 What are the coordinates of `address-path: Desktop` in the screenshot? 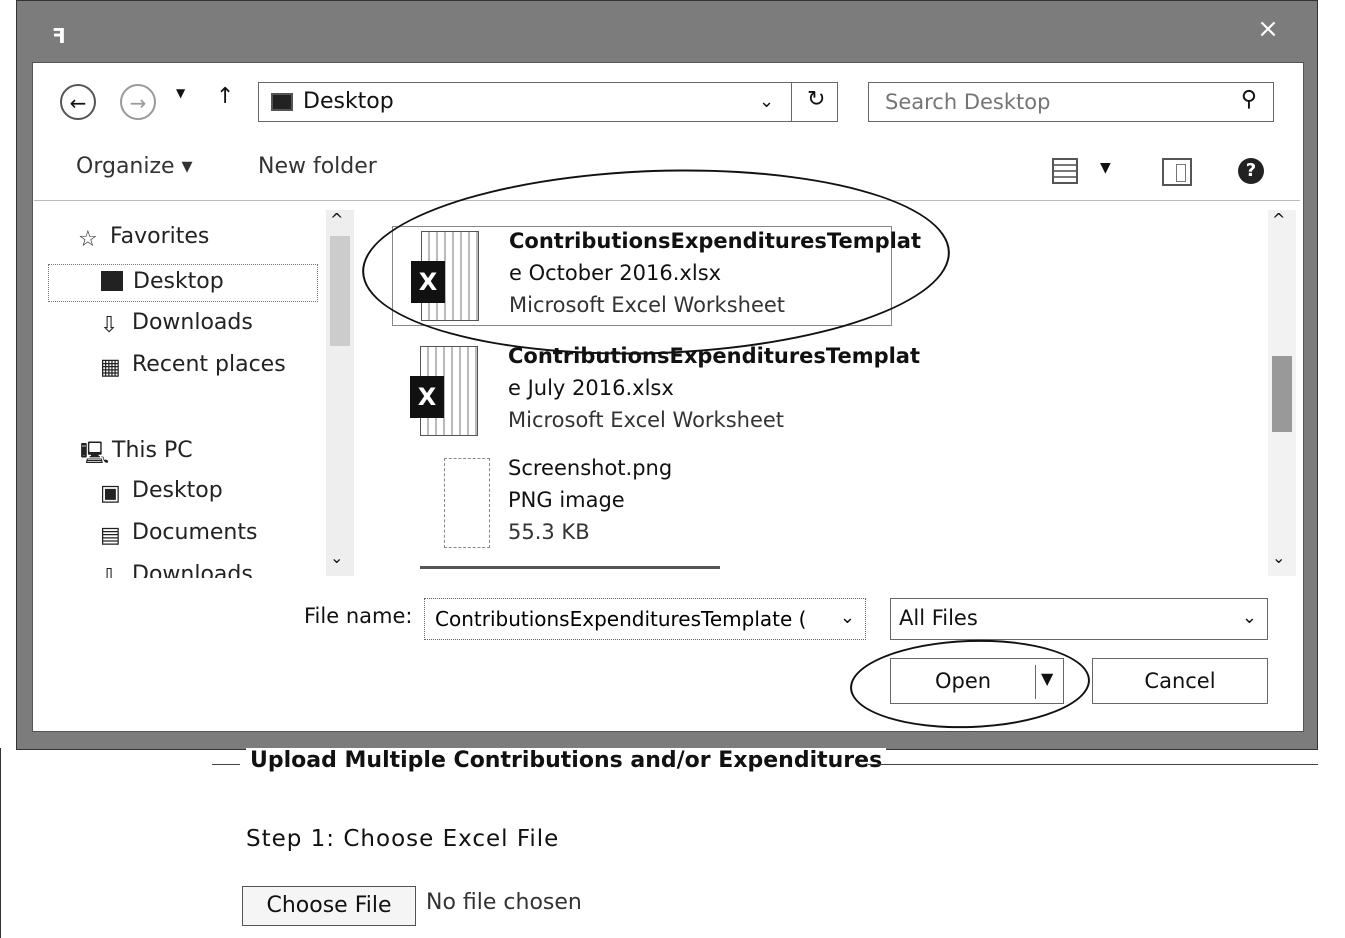 It's located at (348, 101).